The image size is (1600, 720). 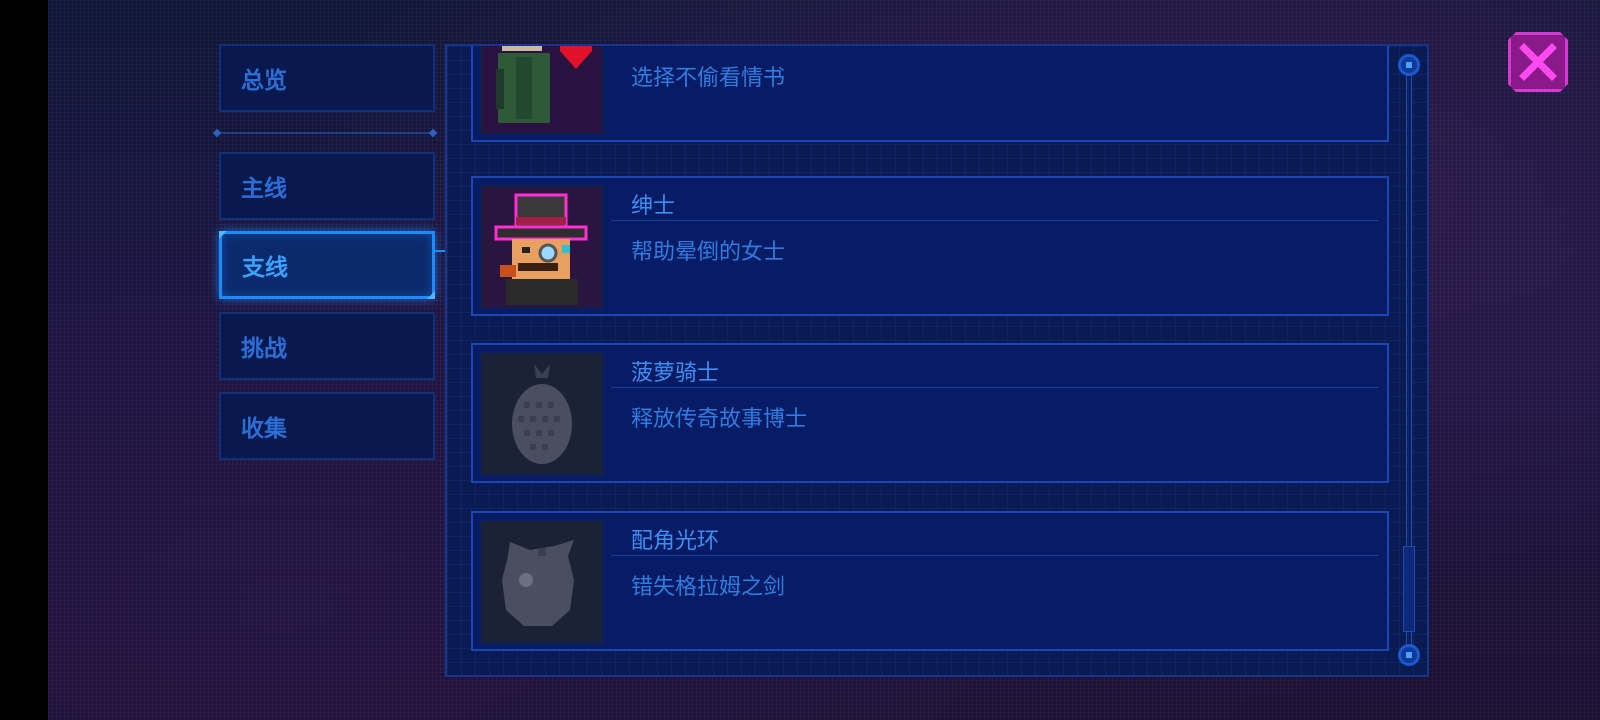 I want to click on achievement-description: 选择不偷看情书, so click(x=708, y=78).